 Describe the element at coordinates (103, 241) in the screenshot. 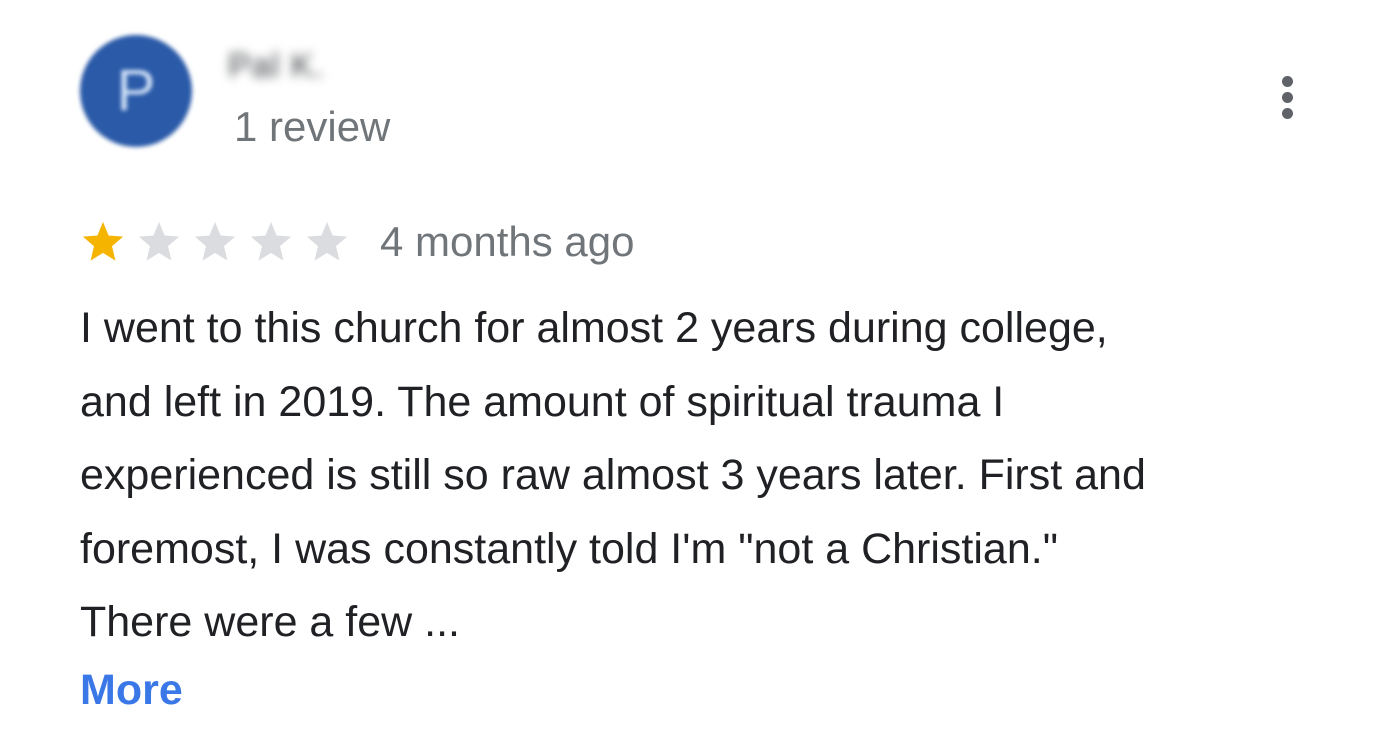

I see `star-filled-icon` at that location.